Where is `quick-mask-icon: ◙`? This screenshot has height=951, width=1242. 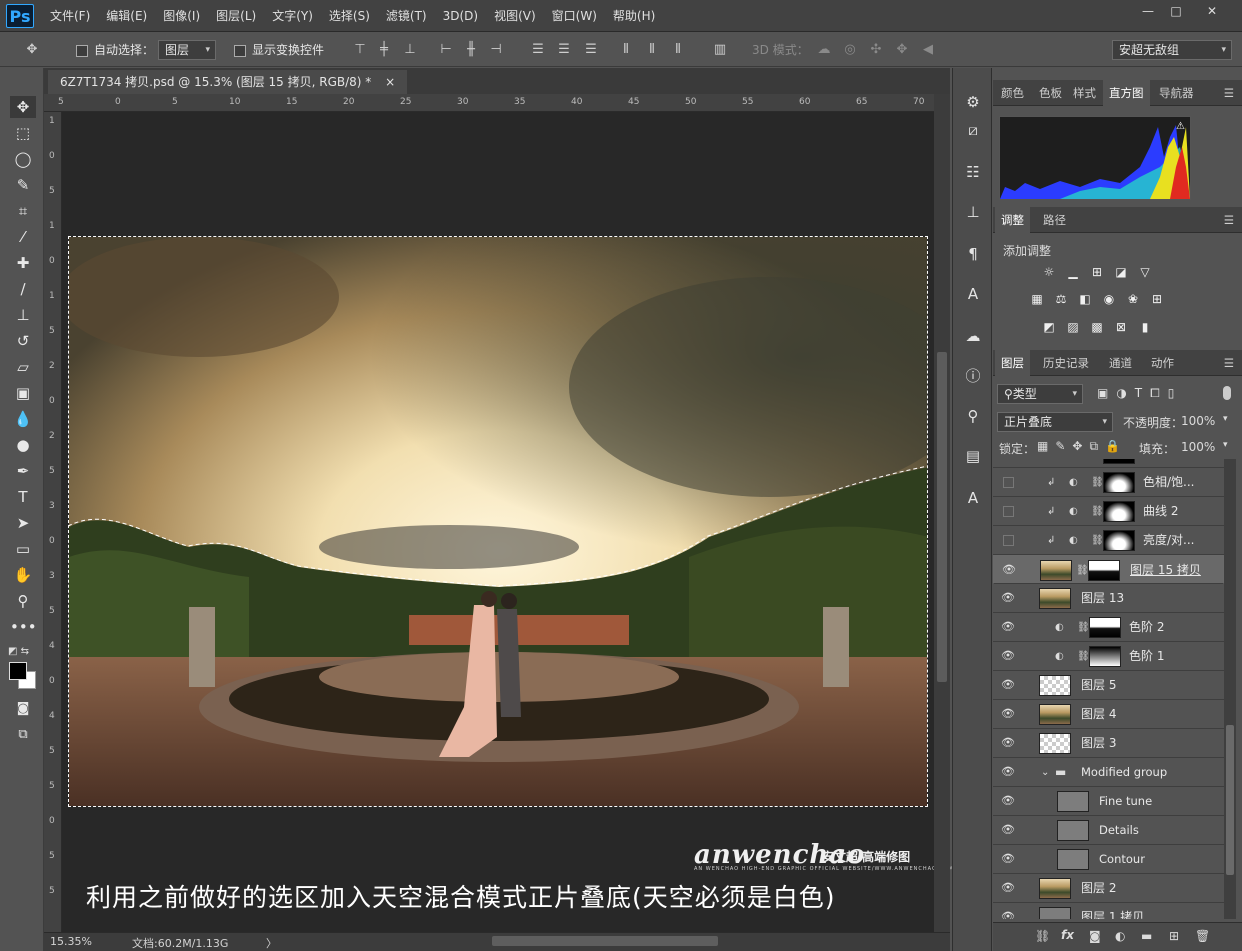 quick-mask-icon: ◙ is located at coordinates (23, 709).